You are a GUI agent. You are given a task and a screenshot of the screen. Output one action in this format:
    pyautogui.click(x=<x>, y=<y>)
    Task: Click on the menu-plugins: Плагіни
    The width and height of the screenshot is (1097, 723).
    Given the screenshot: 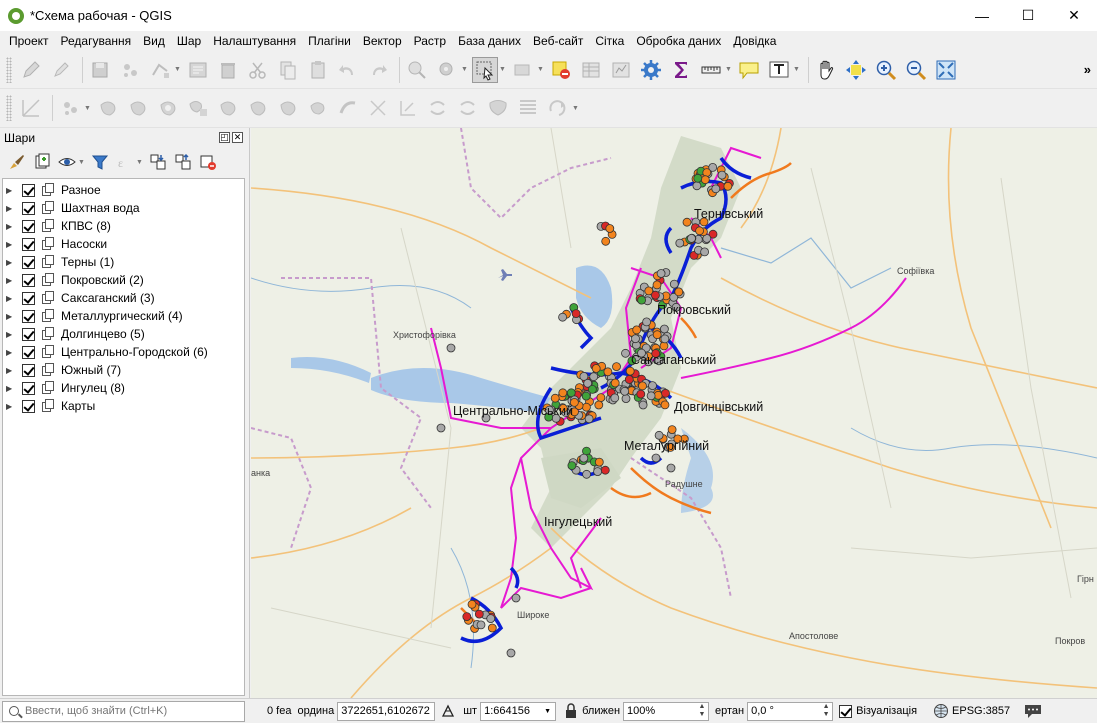 What is the action you would take?
    pyautogui.click(x=329, y=41)
    